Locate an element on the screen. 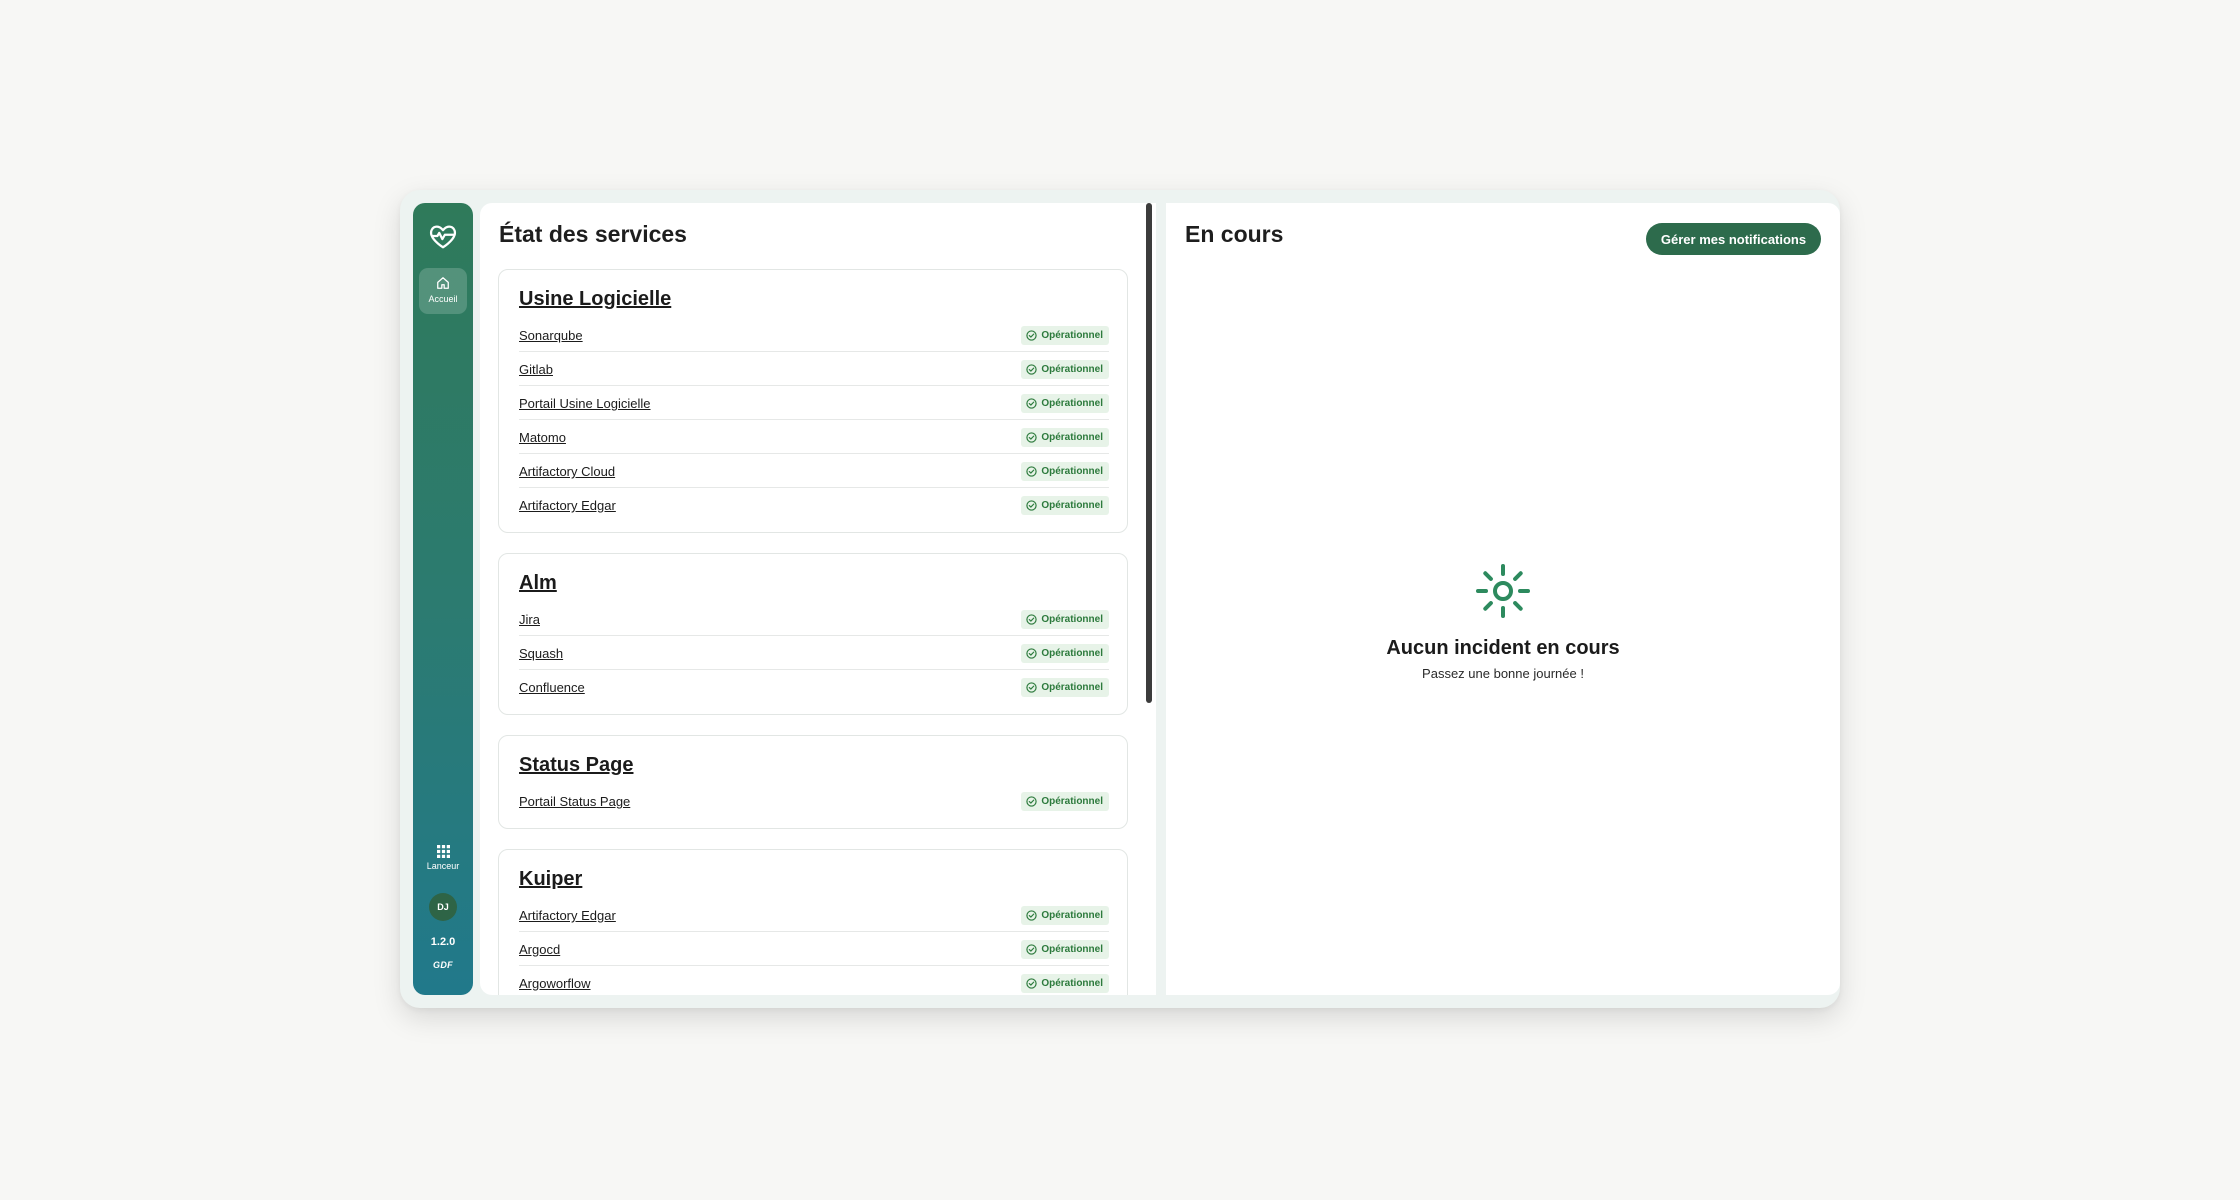 This screenshot has width=2240, height=1200. sidebar-item-home: Accueil is located at coordinates (443, 291).